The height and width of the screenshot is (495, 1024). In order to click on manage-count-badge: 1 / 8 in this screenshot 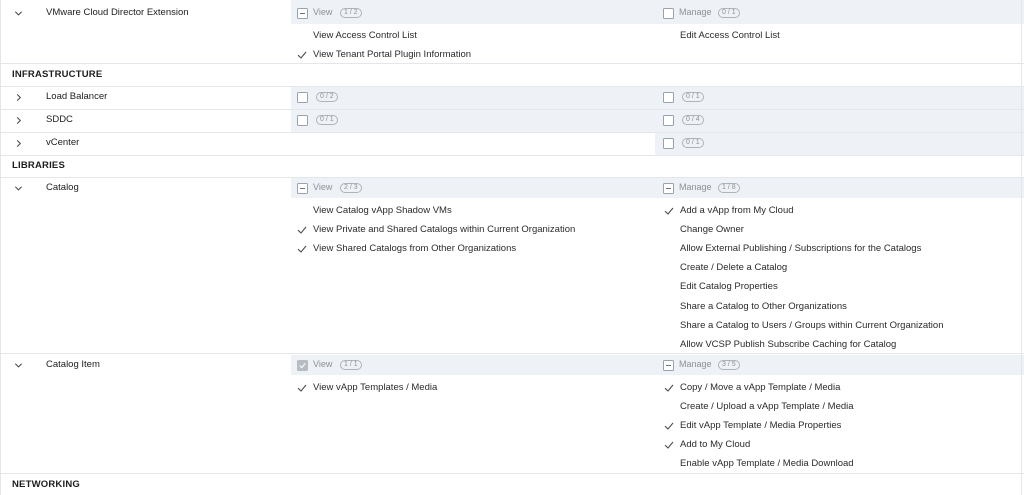, I will do `click(729, 188)`.